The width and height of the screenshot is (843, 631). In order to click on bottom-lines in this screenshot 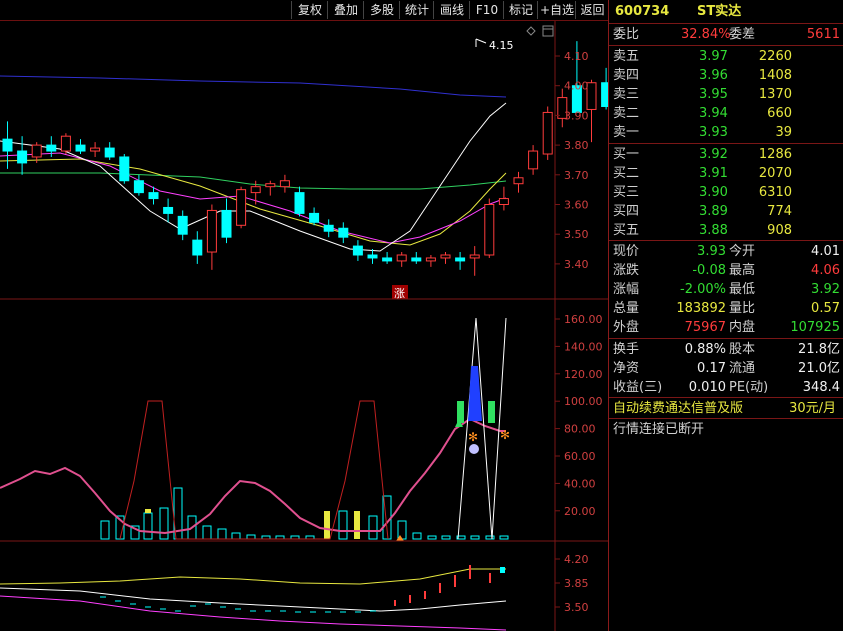, I will do `click(253, 599)`.